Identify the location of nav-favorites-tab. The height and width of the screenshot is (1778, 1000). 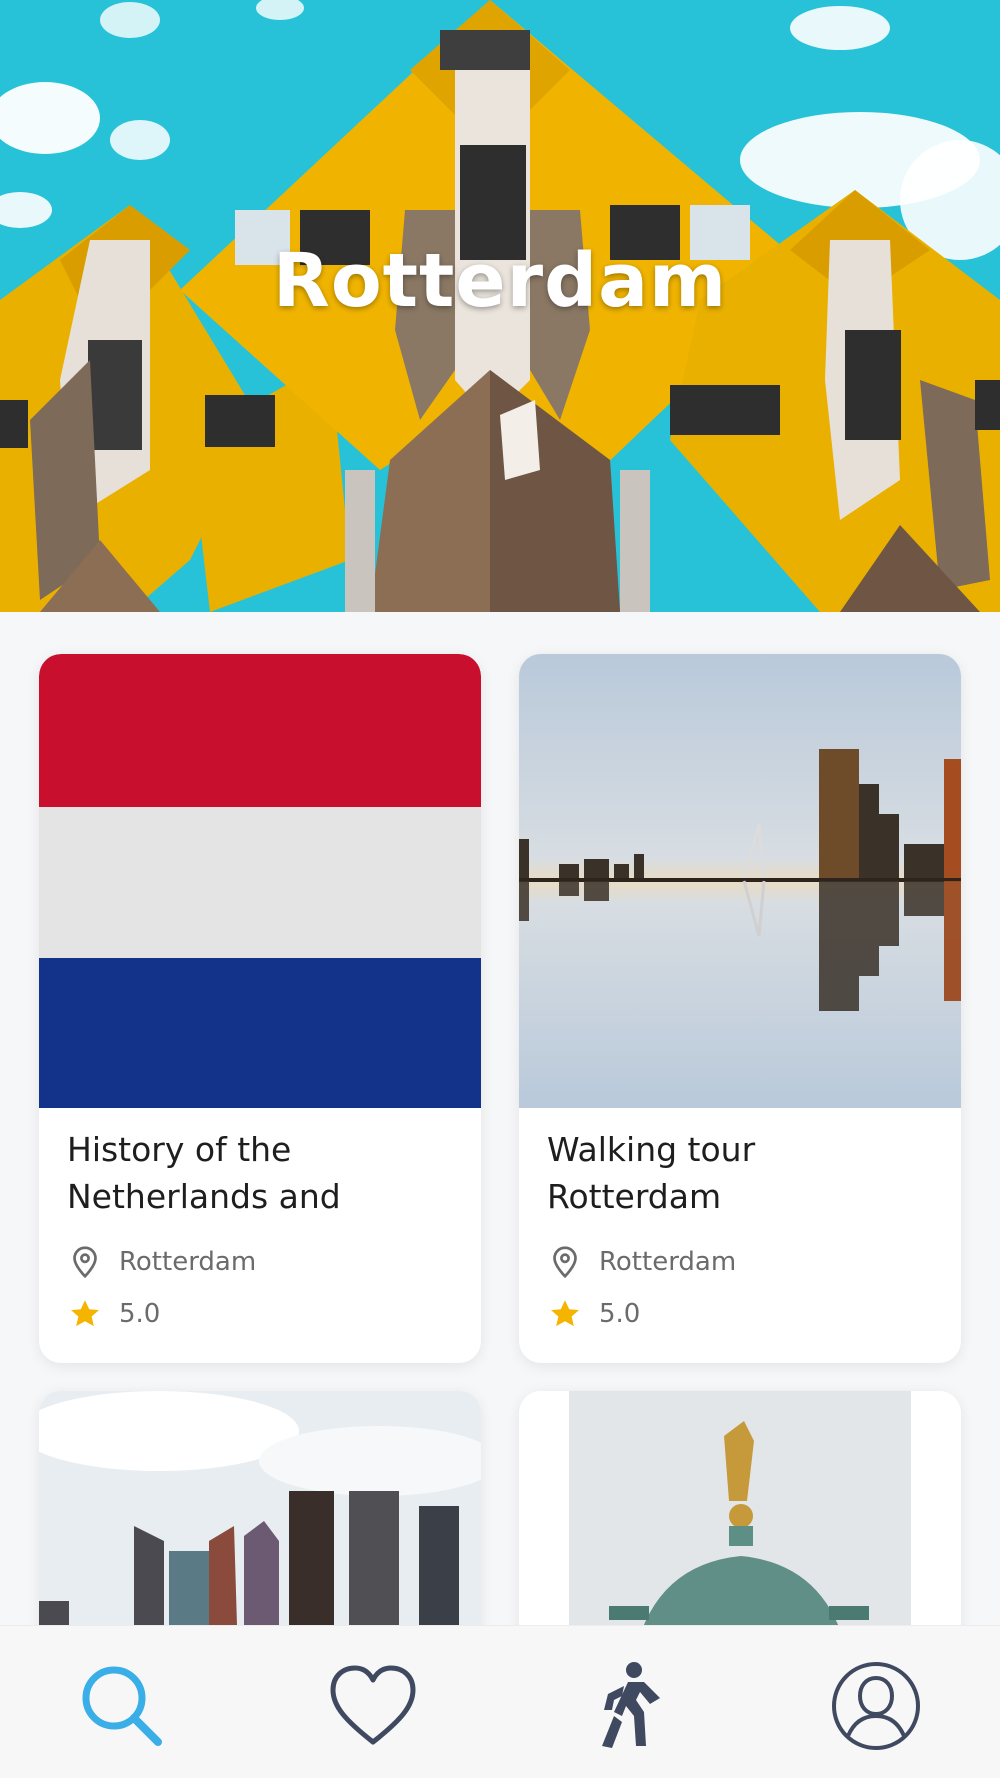
(373, 1706).